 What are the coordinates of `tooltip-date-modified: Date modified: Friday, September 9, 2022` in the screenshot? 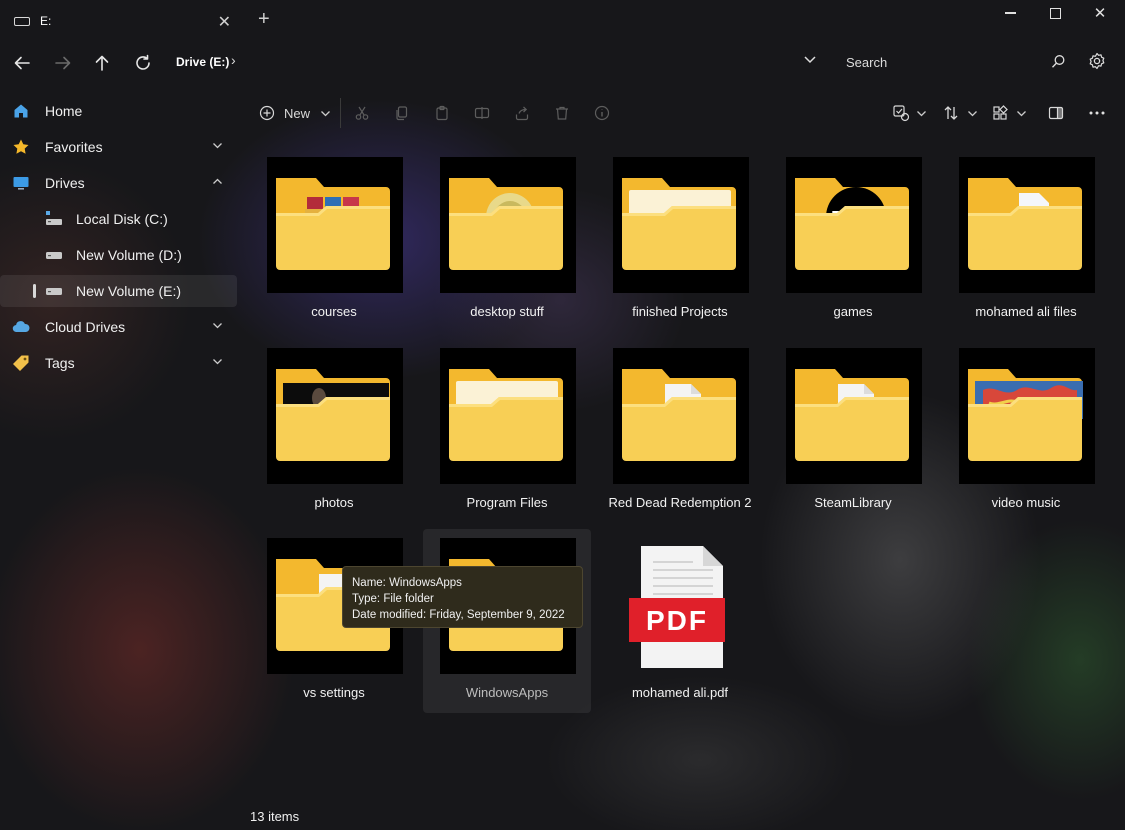 It's located at (458, 615).